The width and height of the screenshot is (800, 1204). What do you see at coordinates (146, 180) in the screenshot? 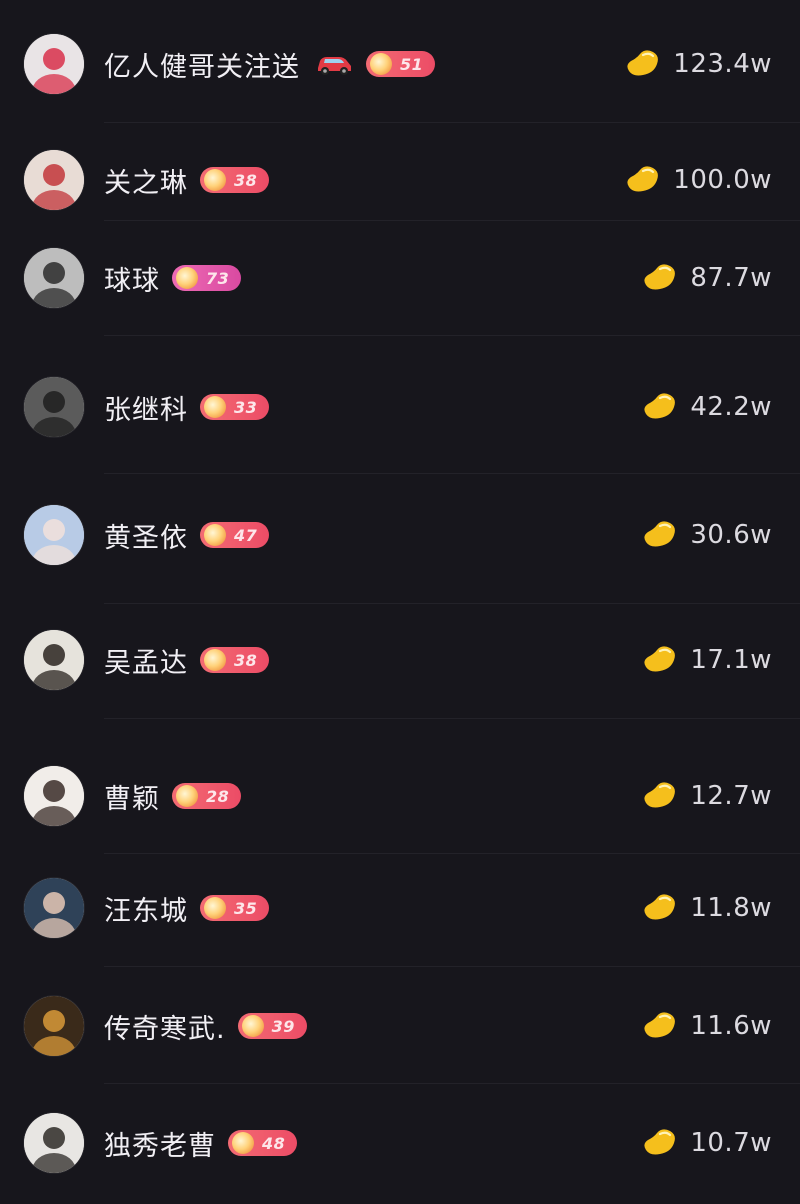
I see `user-name: 关之琳` at bounding box center [146, 180].